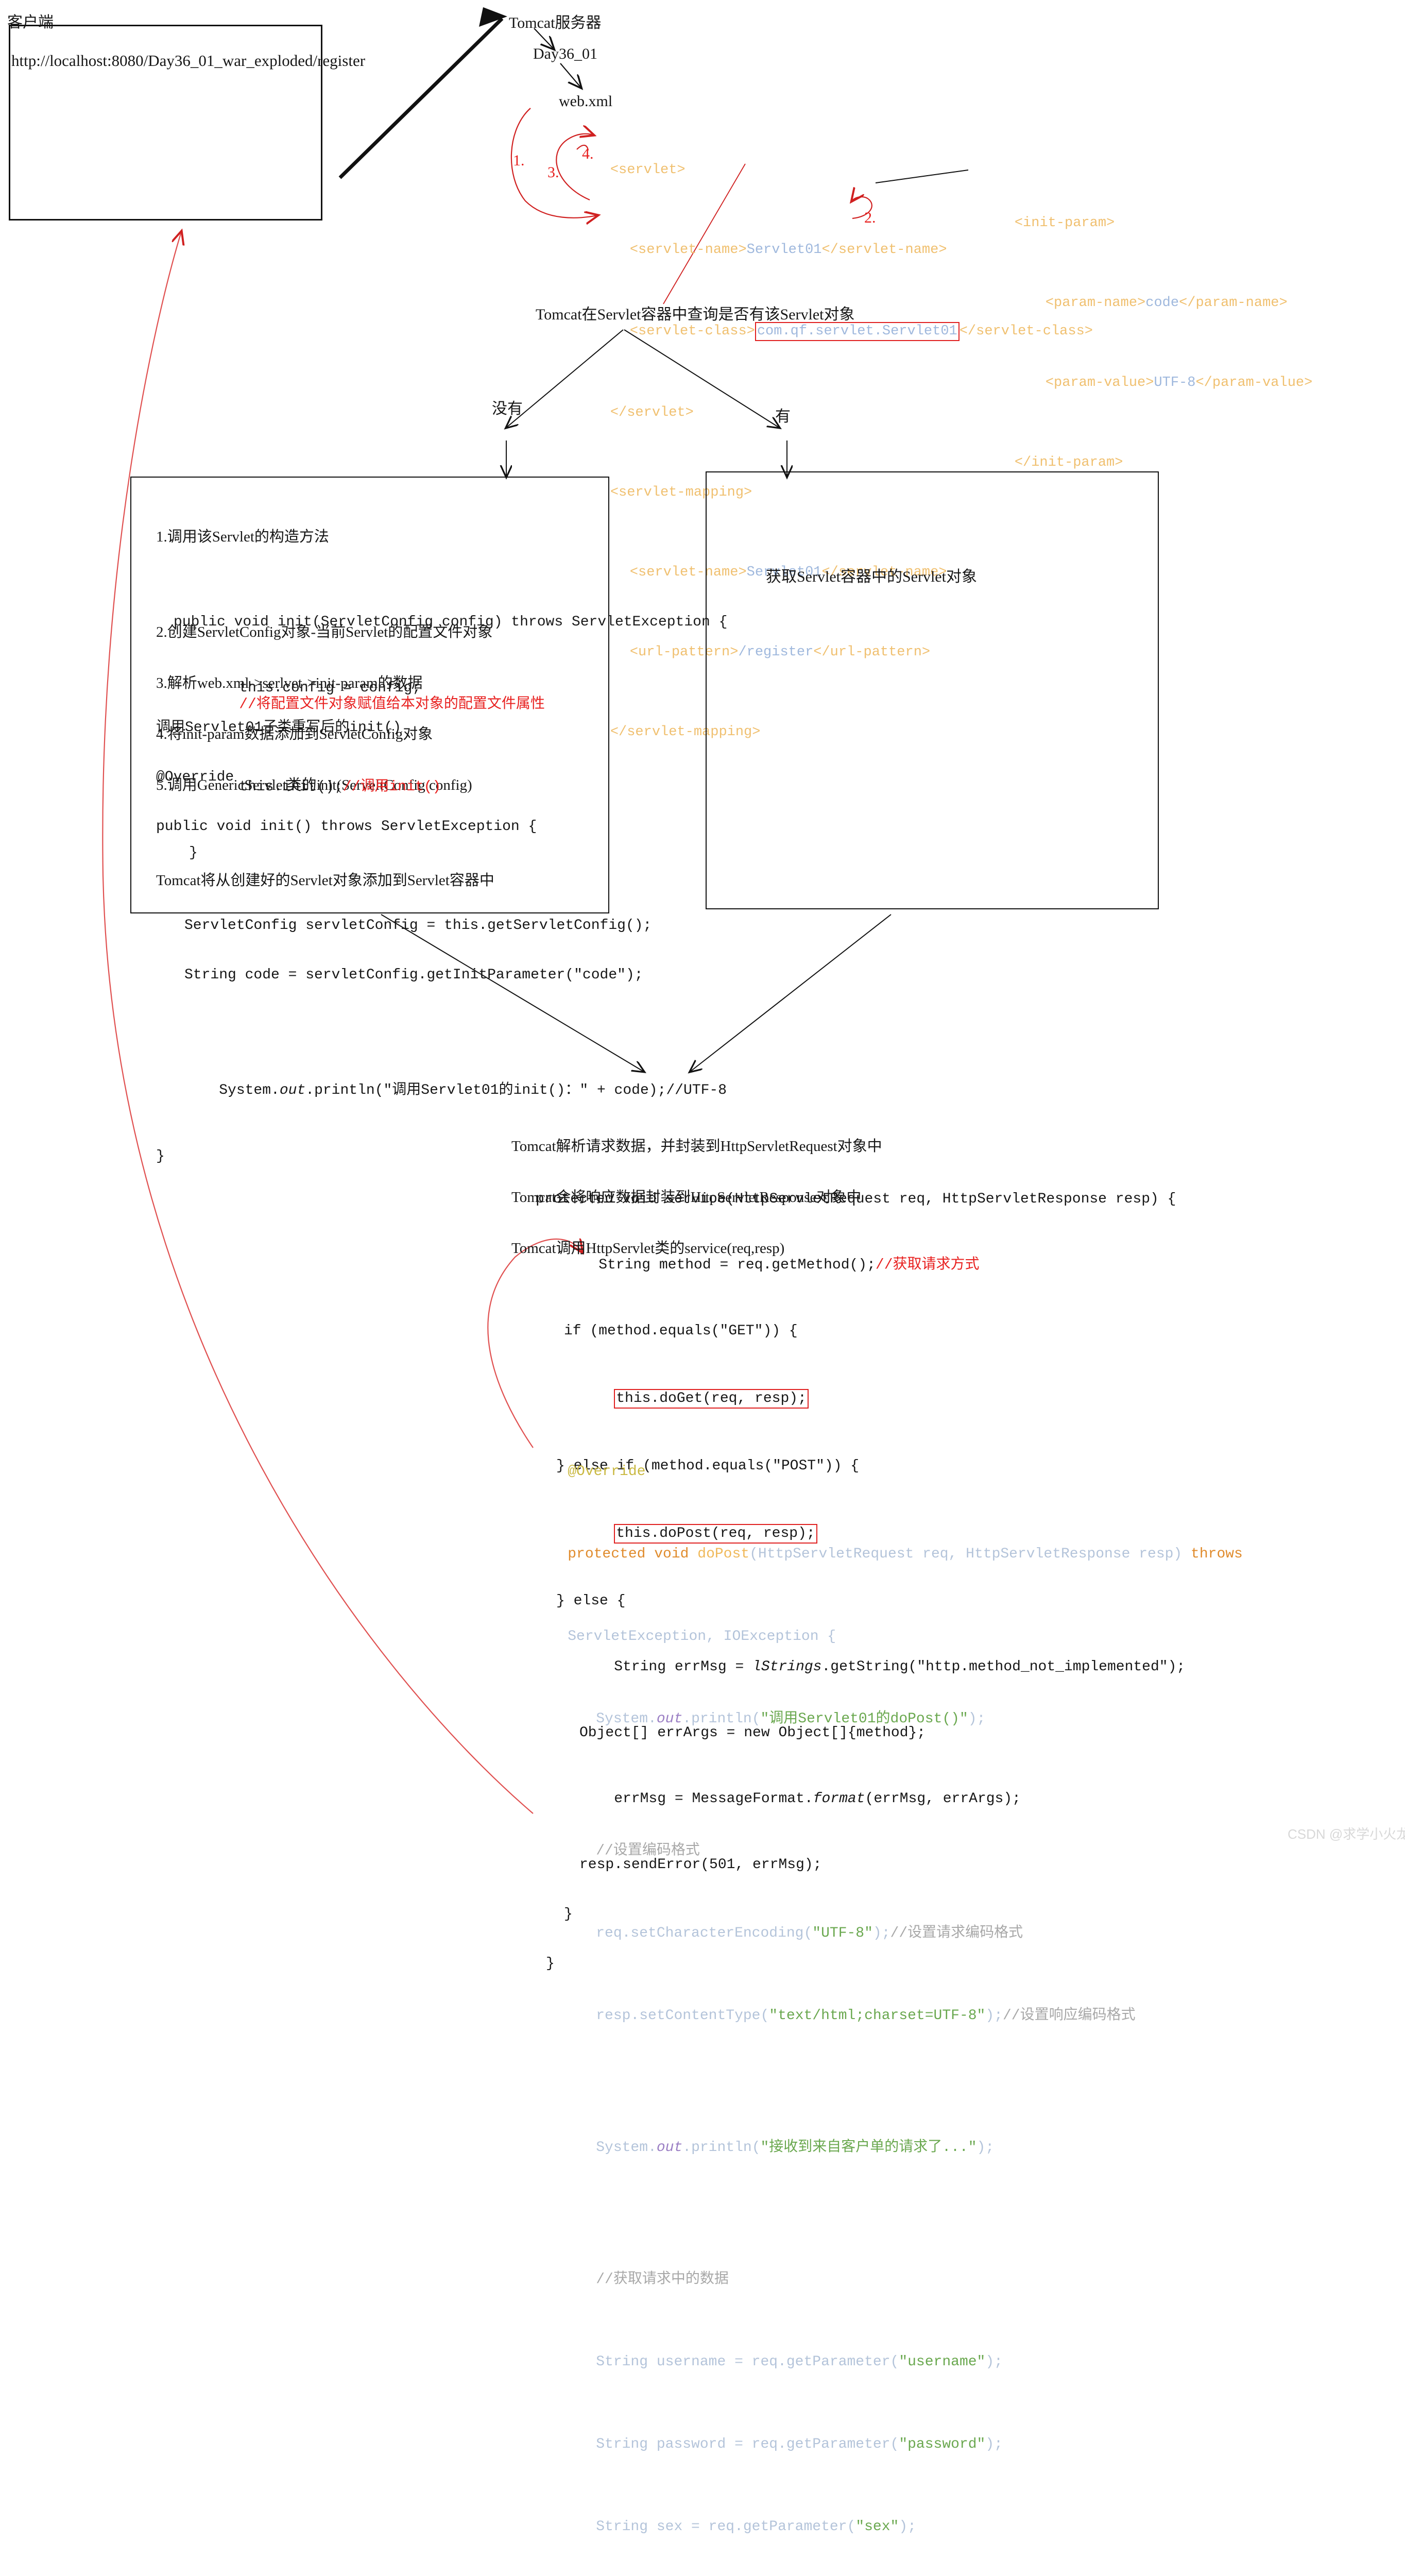 The width and height of the screenshot is (1405, 2576). I want to click on servlet-container-query-text: Tomcat在Servlet容器中查询是否有该Servlet对象, so click(696, 314).